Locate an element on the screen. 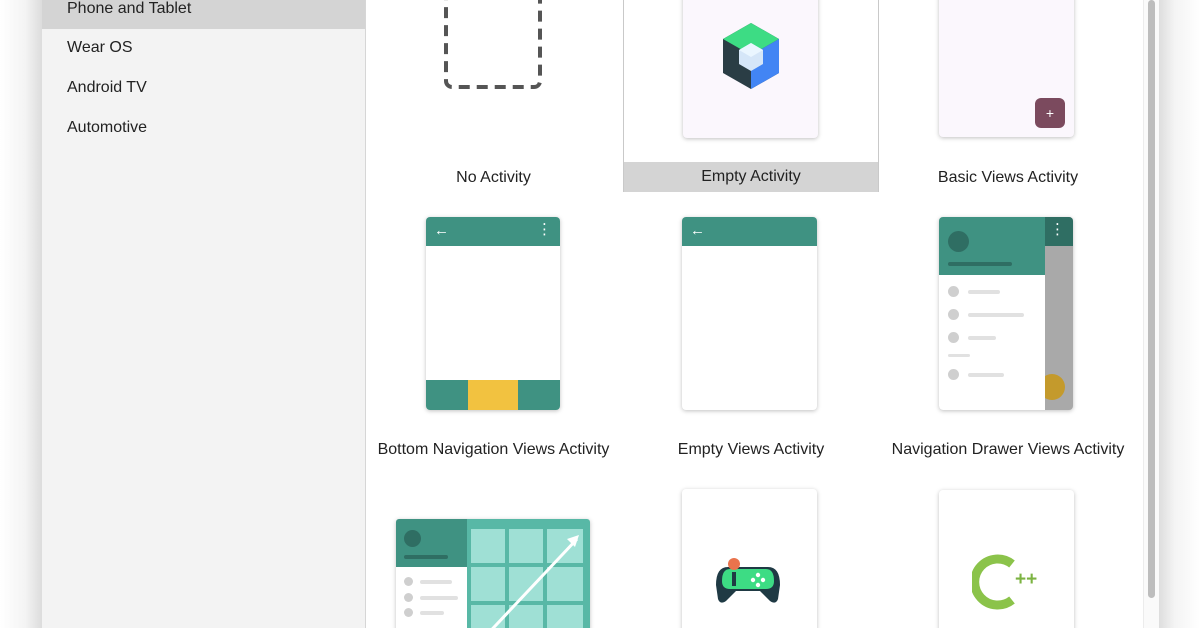 This screenshot has height=628, width=1200. bottom-navigation-selected-item is located at coordinates (493, 395).